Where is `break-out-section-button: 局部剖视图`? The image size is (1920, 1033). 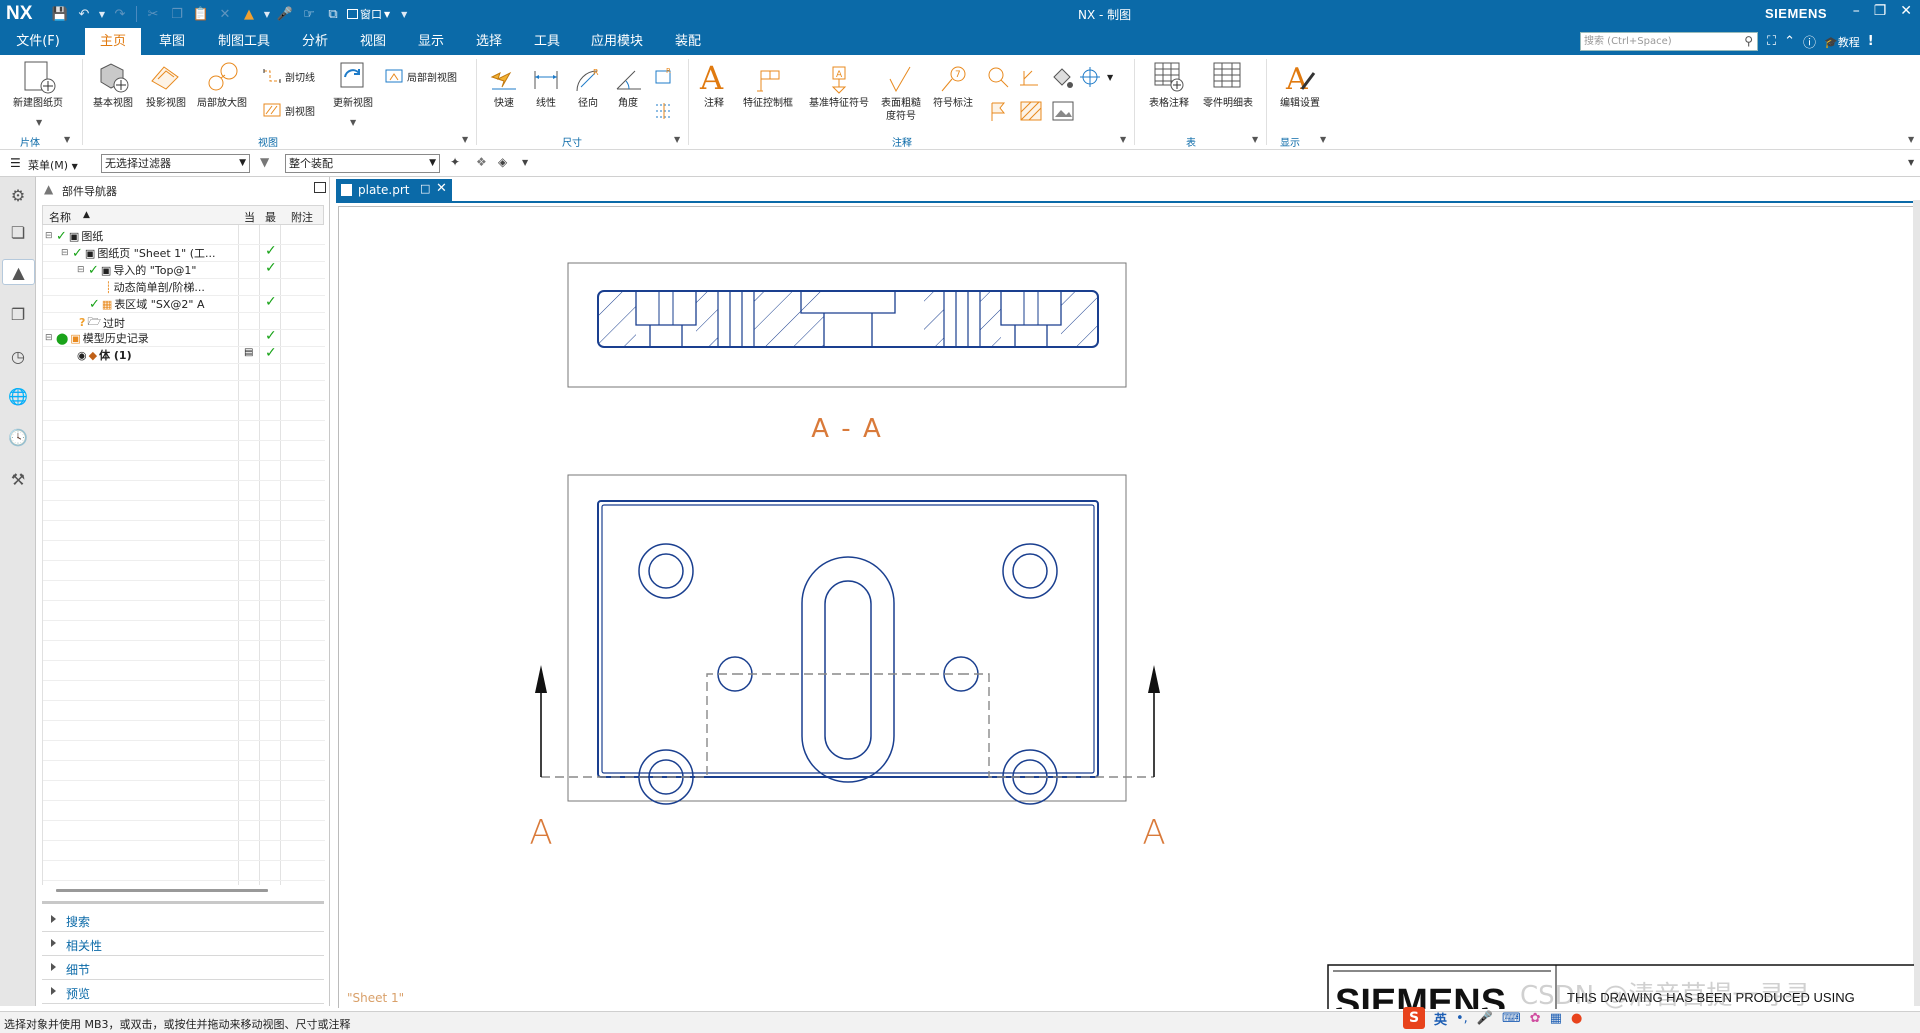
break-out-section-button: 局部剖视图 is located at coordinates (420, 76).